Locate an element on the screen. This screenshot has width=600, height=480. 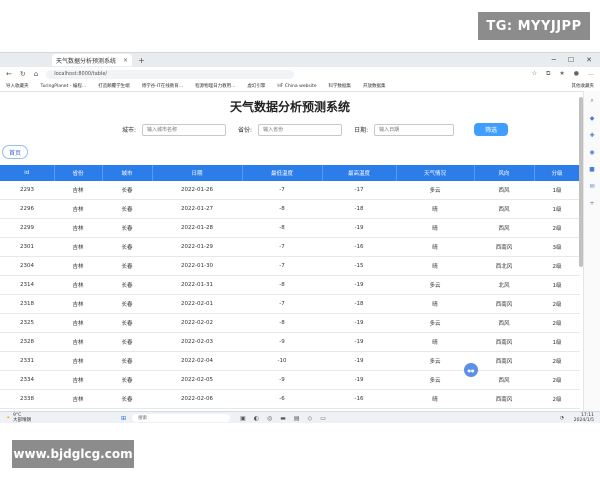
add-icon: + is located at coordinates (591, 203).